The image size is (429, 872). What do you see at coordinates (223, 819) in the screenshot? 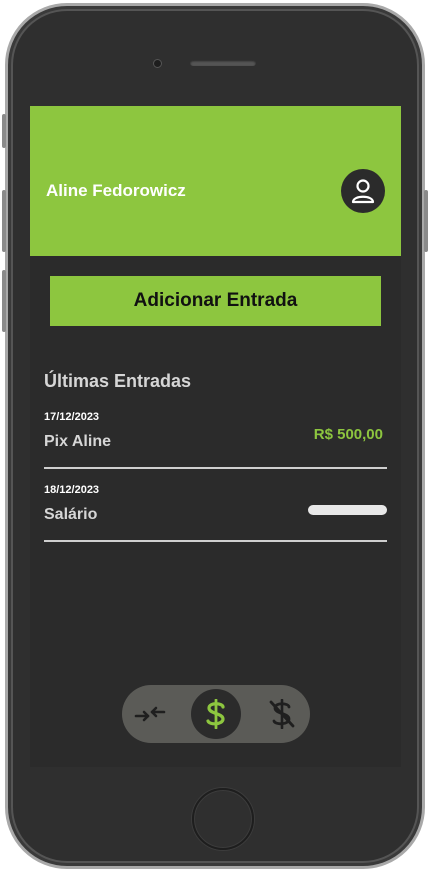
I see `home-button` at bounding box center [223, 819].